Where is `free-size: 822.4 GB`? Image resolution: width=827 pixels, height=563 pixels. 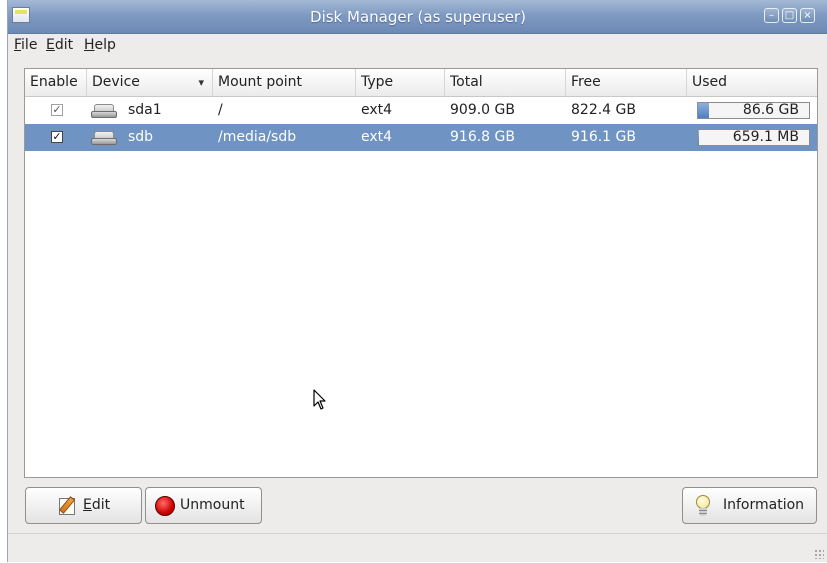 free-size: 822.4 GB is located at coordinates (603, 110).